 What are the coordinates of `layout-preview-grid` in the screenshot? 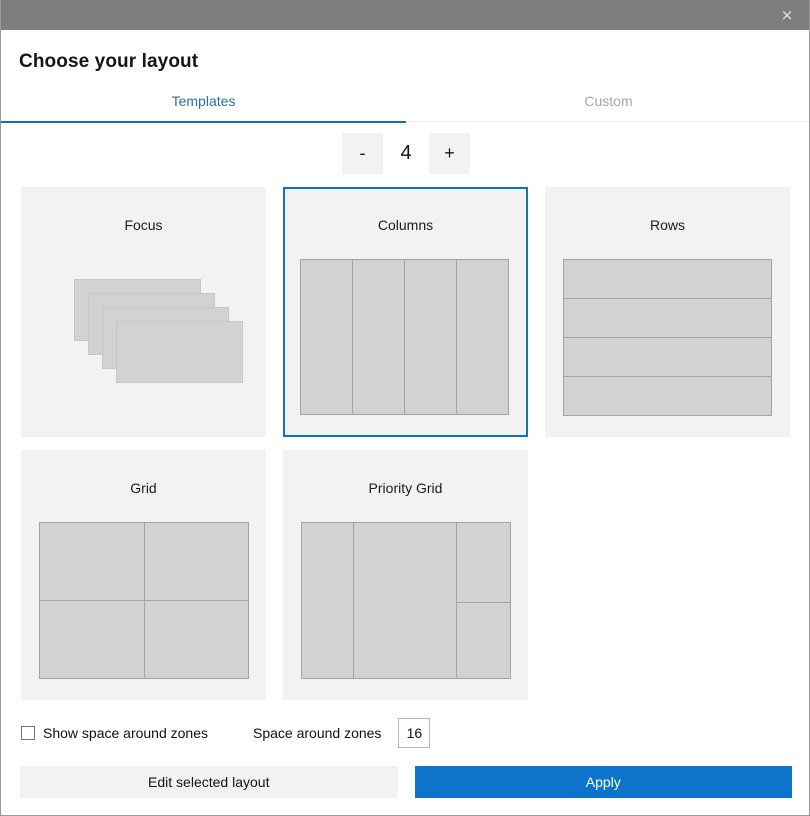 It's located at (143, 600).